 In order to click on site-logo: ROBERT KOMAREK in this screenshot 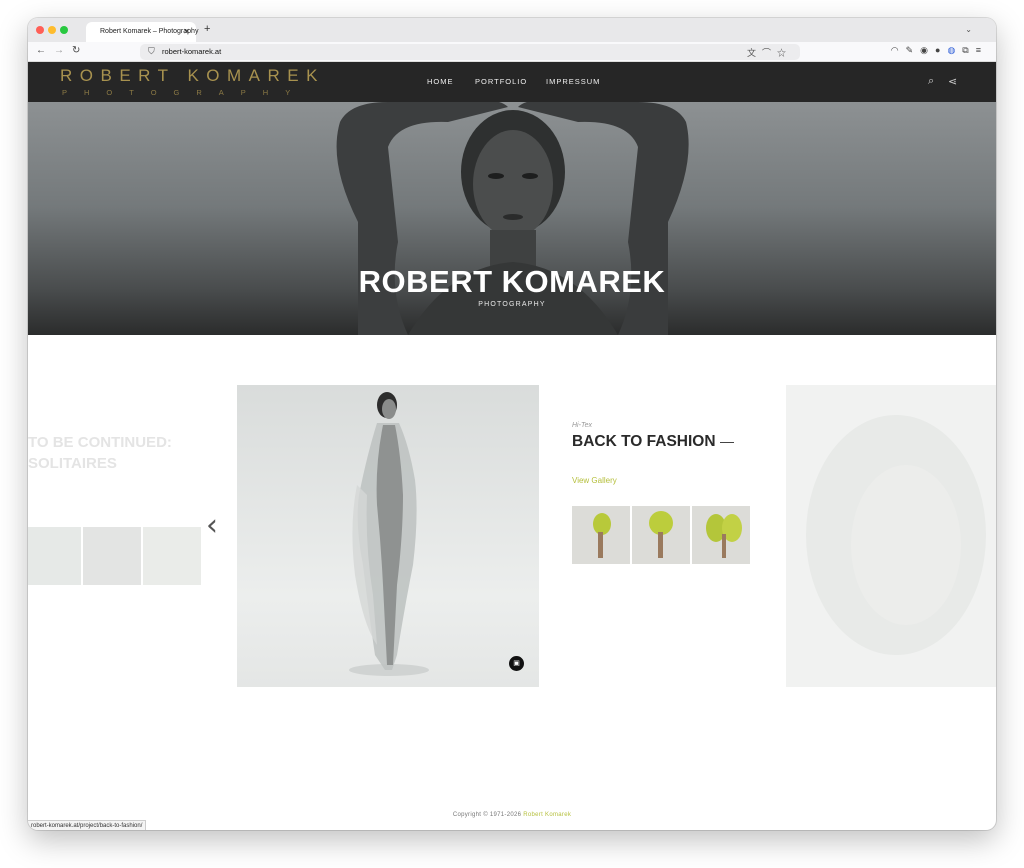, I will do `click(192, 76)`.